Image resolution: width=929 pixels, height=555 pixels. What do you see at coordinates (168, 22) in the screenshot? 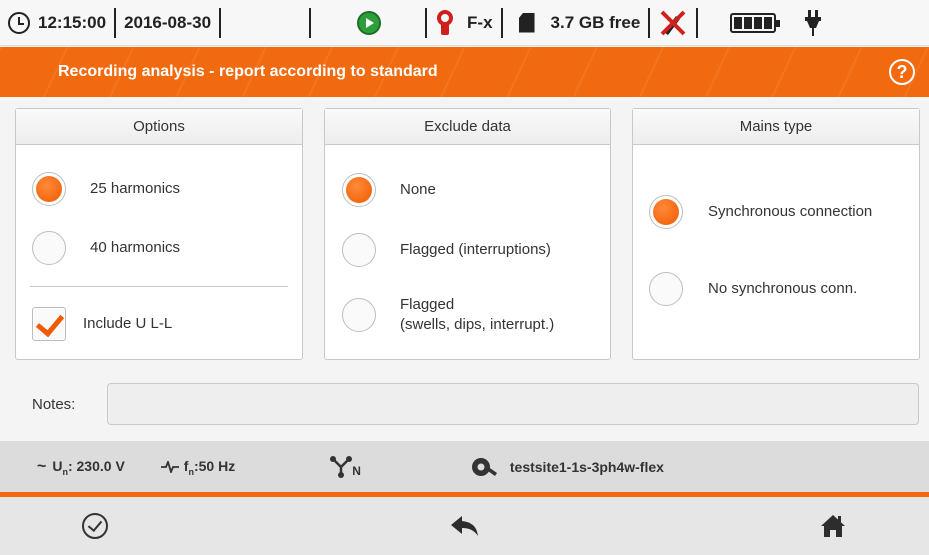
I see `status-date: 2016-08-30` at bounding box center [168, 22].